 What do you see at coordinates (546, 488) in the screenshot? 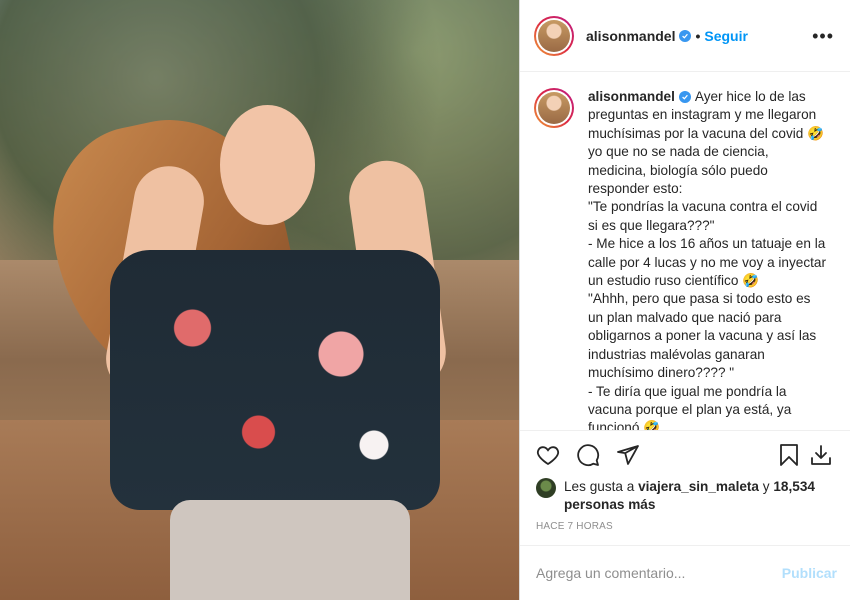
I see `liker-avatar` at bounding box center [546, 488].